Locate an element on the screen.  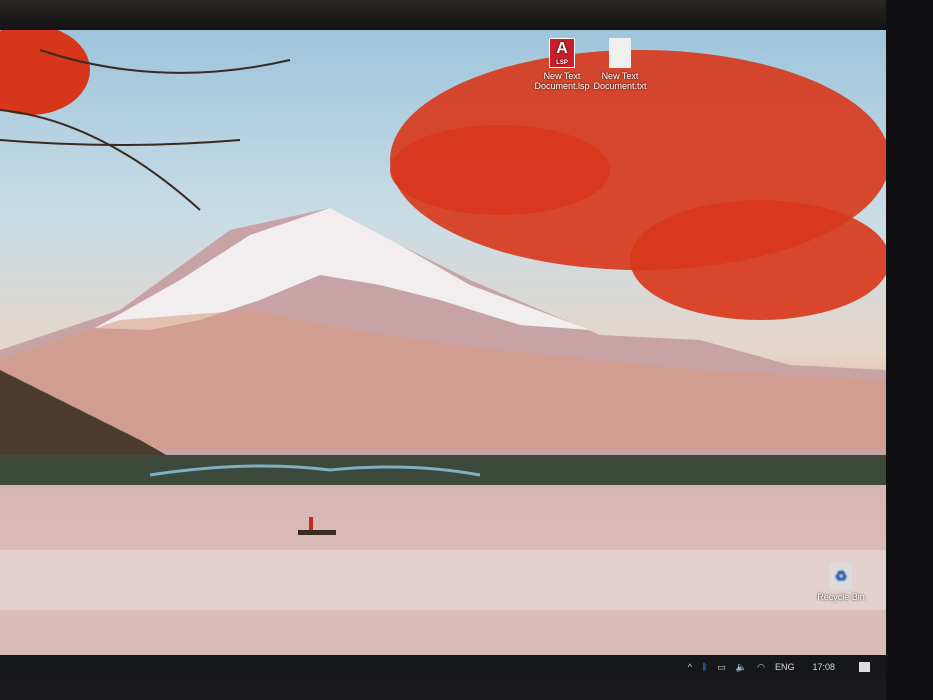
volume-icon: 🔈 is located at coordinates (741, 667).